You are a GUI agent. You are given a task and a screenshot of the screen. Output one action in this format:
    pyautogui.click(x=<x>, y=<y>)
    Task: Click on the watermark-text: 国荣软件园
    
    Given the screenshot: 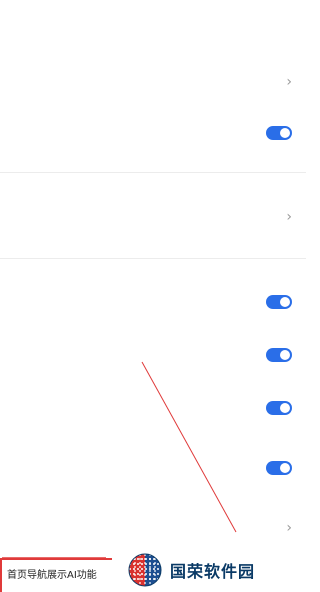 What is the action you would take?
    pyautogui.click(x=213, y=571)
    